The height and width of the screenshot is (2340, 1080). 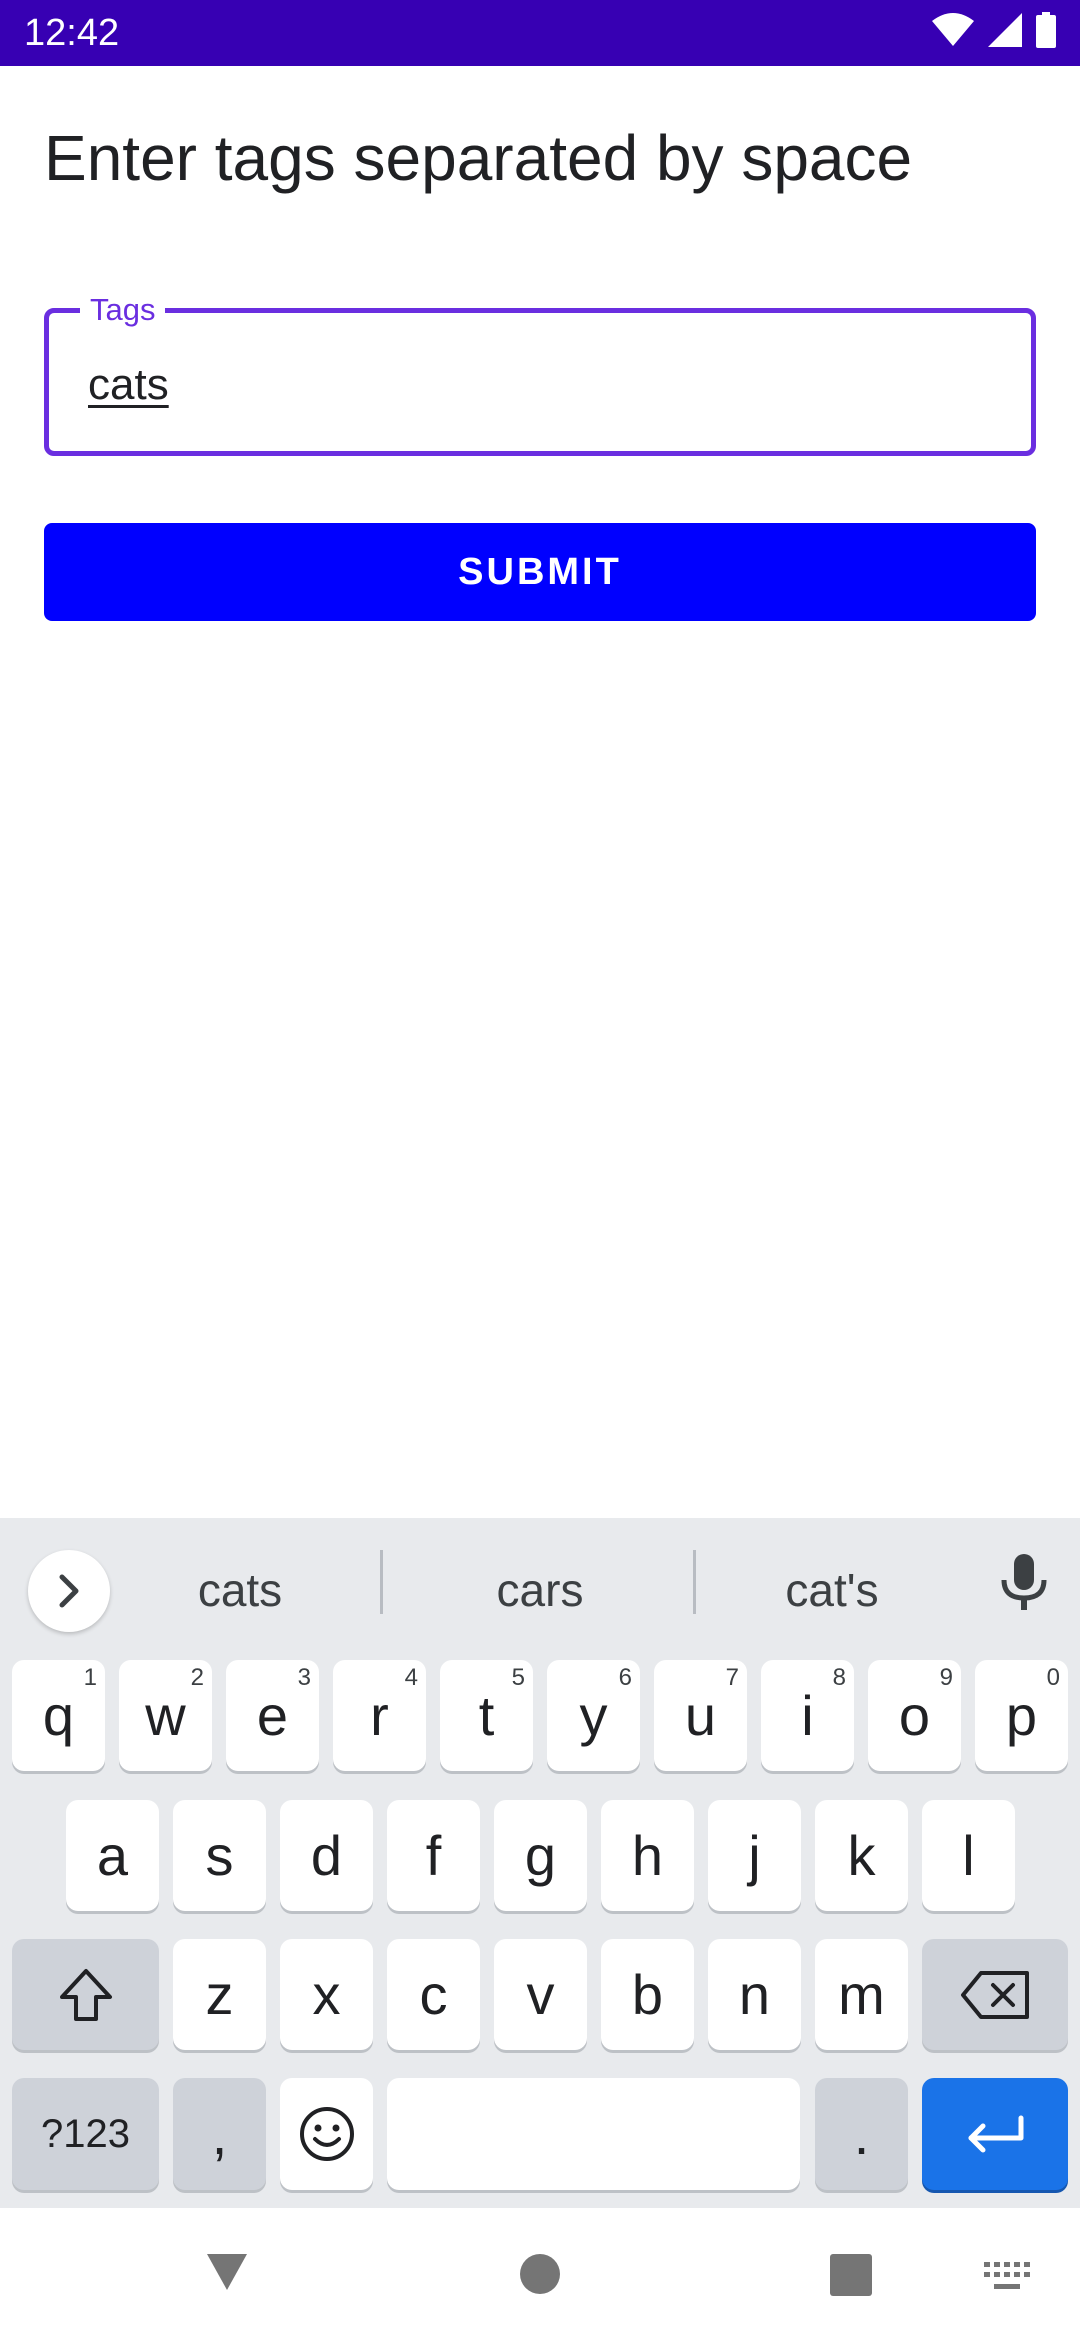 I want to click on key-label: e, so click(x=272, y=1715).